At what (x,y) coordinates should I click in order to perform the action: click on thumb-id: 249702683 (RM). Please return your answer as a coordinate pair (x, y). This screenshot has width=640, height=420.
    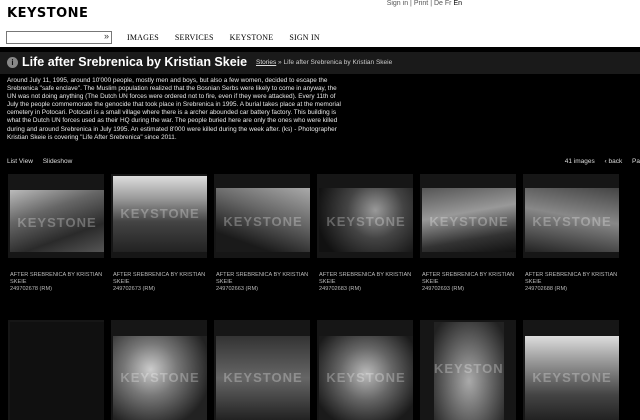
    Looking at the image, I should click on (340, 289).